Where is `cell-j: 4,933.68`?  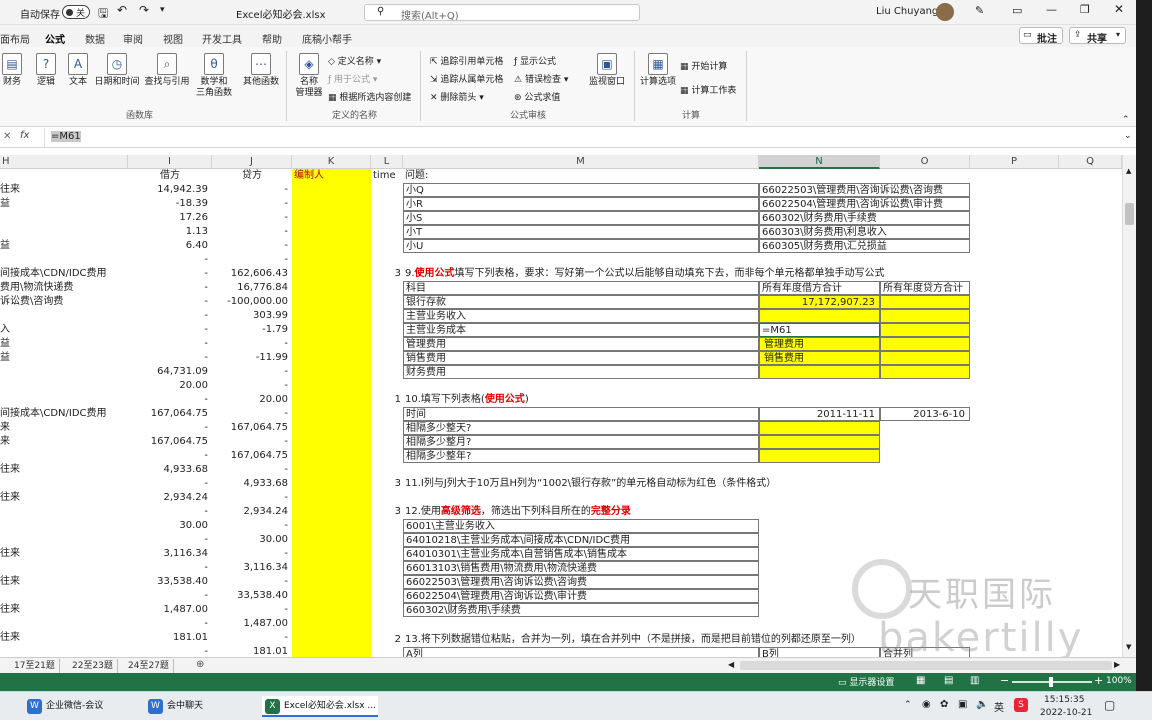
cell-j: 4,933.68 is located at coordinates (252, 484).